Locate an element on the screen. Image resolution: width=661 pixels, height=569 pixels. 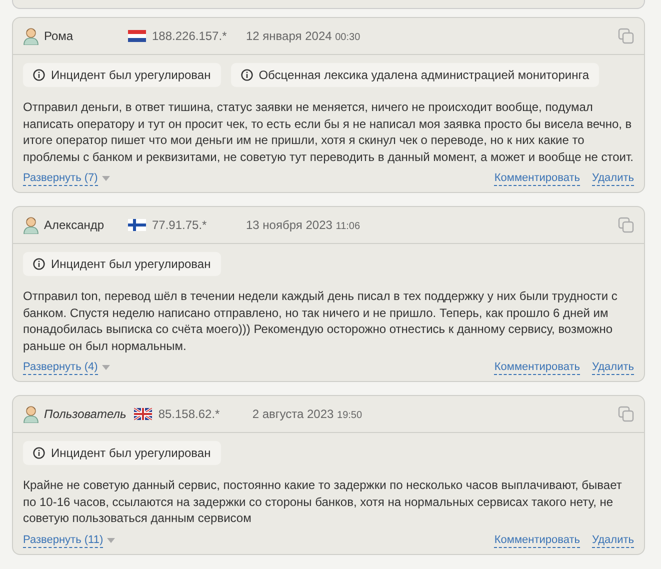
expand-link: Развернуть (4) is located at coordinates (60, 367).